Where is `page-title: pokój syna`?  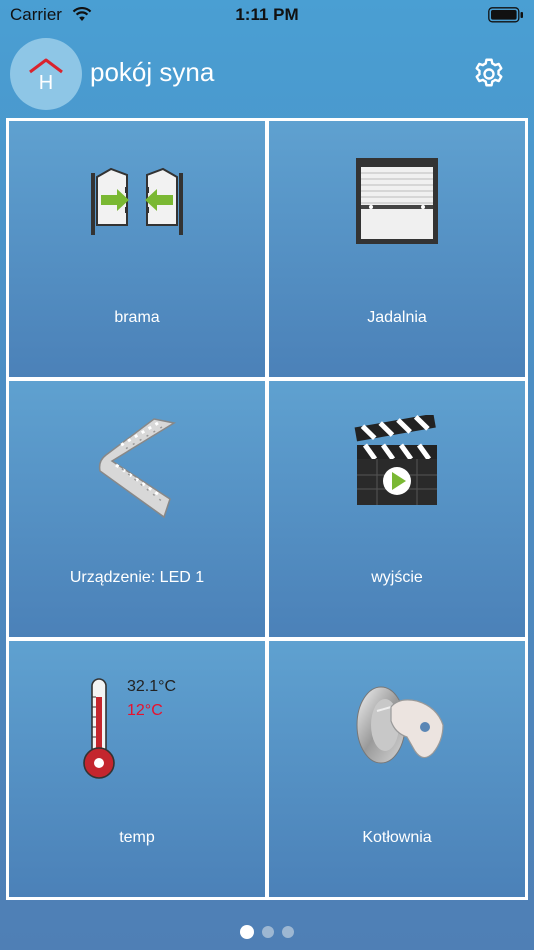 page-title: pokój syna is located at coordinates (152, 72).